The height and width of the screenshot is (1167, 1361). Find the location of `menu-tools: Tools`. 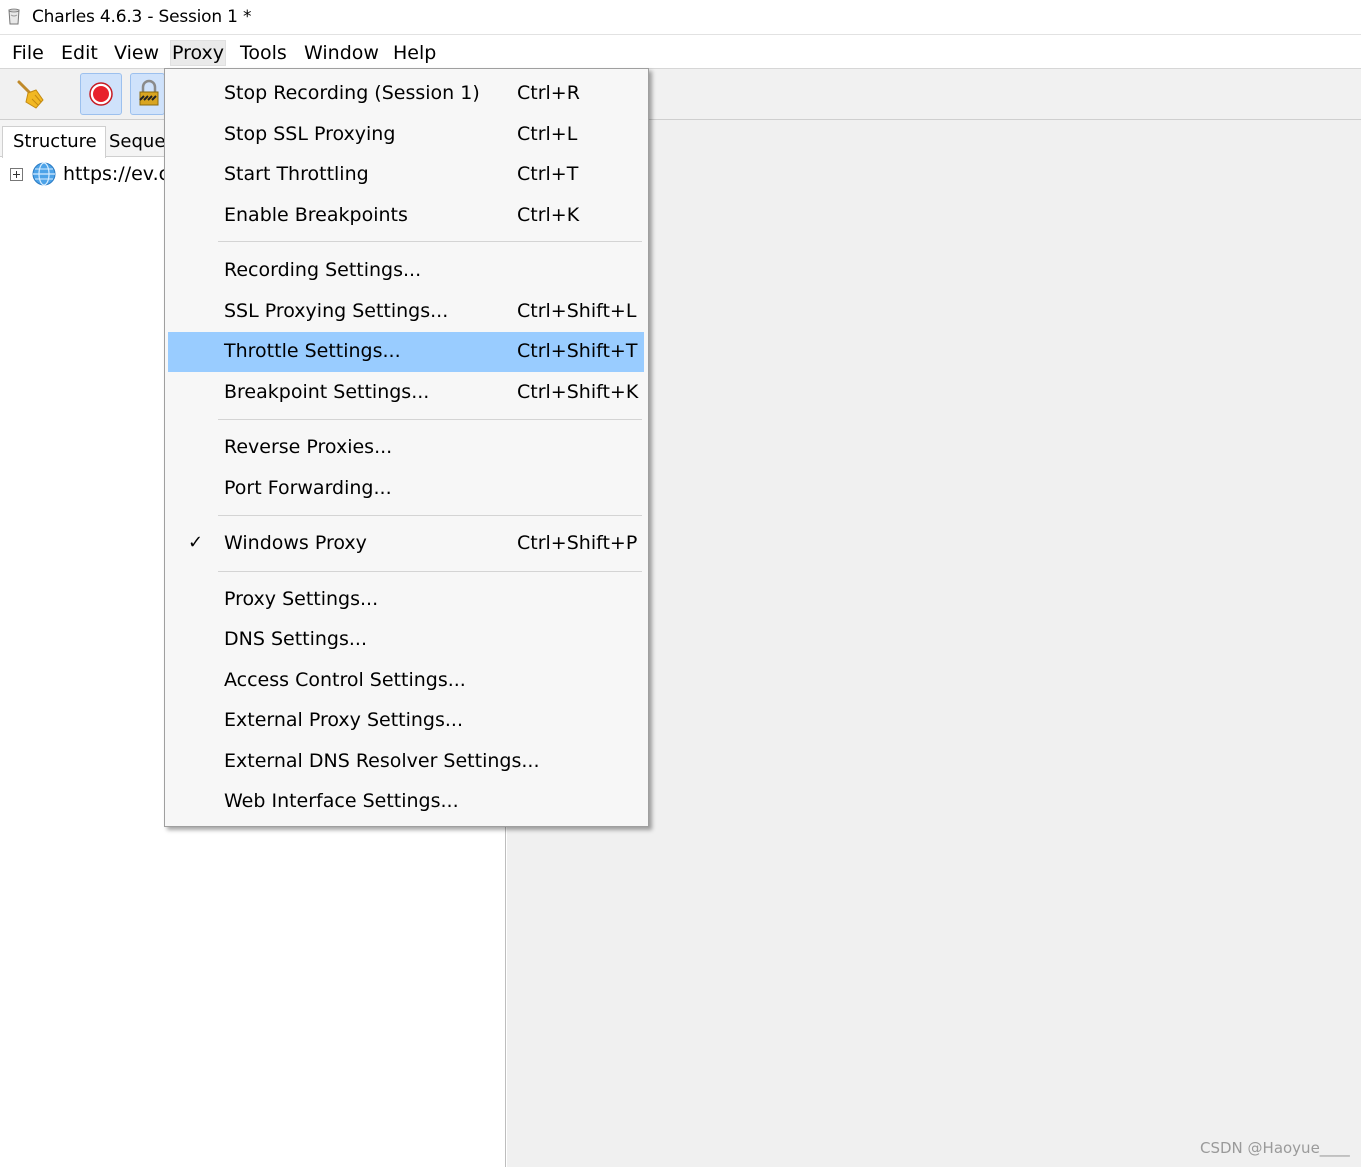

menu-tools: Tools is located at coordinates (263, 53).